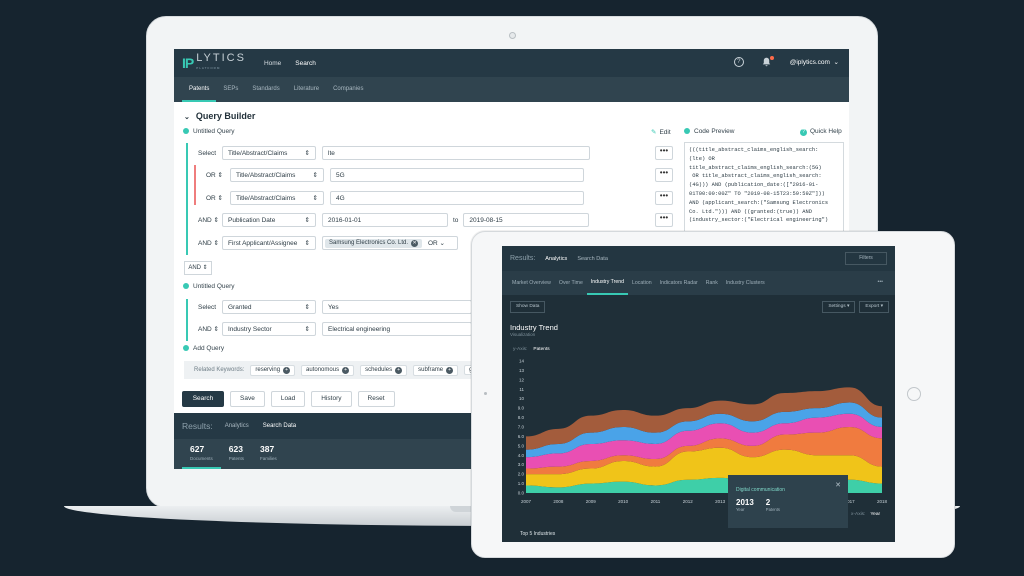 The image size is (1024, 576). Describe the element at coordinates (874, 307) in the screenshot. I see `export-button: Export ▾` at that location.